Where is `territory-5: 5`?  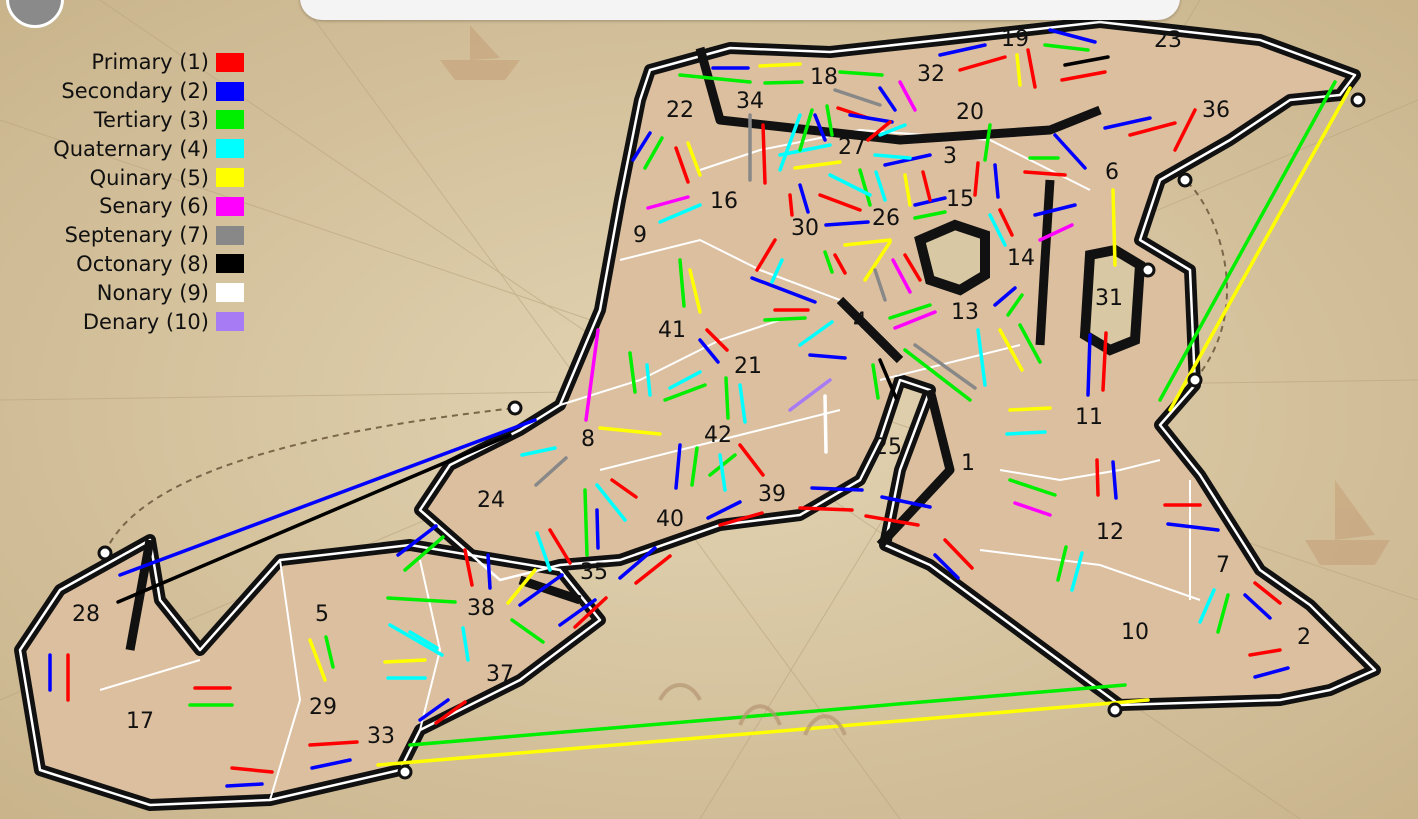
territory-5: 5 is located at coordinates (322, 614).